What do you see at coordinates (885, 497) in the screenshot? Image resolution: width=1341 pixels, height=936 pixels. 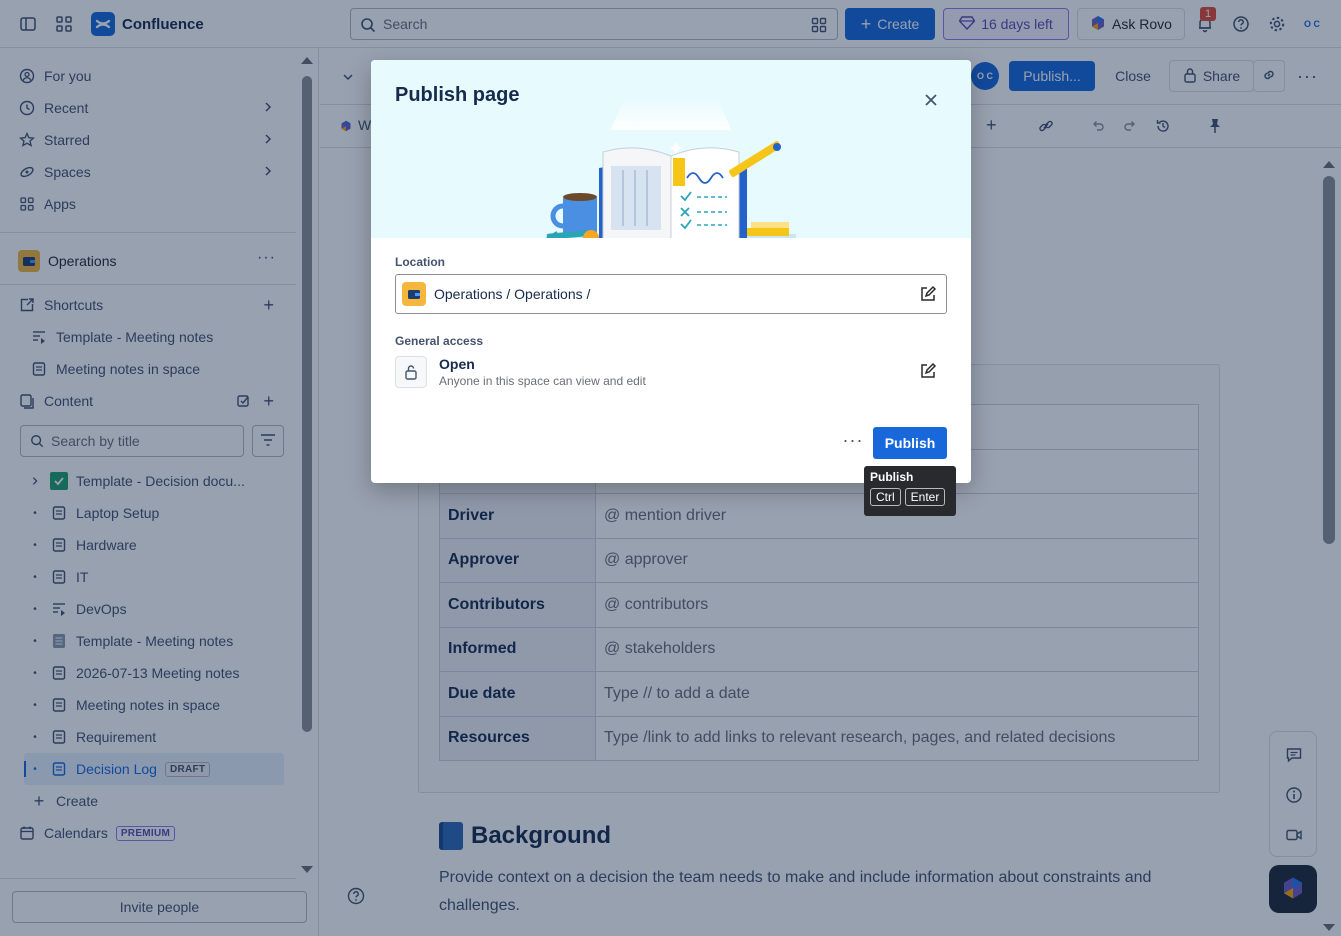 I see `key-ctrl: Ctrl` at bounding box center [885, 497].